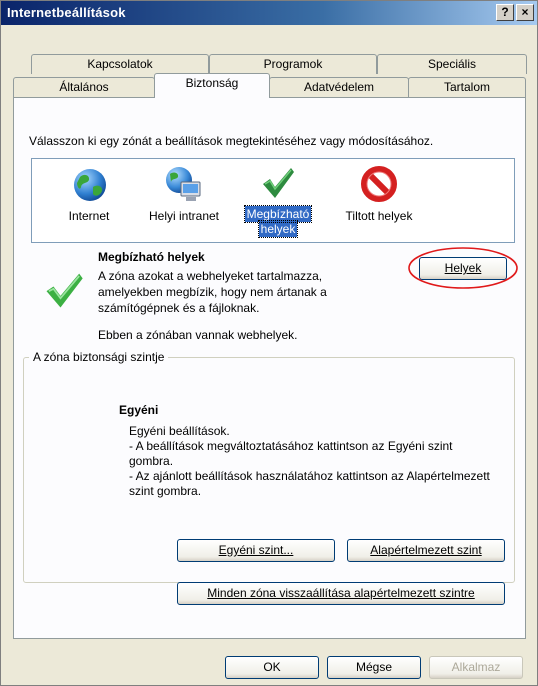  Describe the element at coordinates (64, 290) in the screenshot. I see `trusted-checkmark-icon` at that location.